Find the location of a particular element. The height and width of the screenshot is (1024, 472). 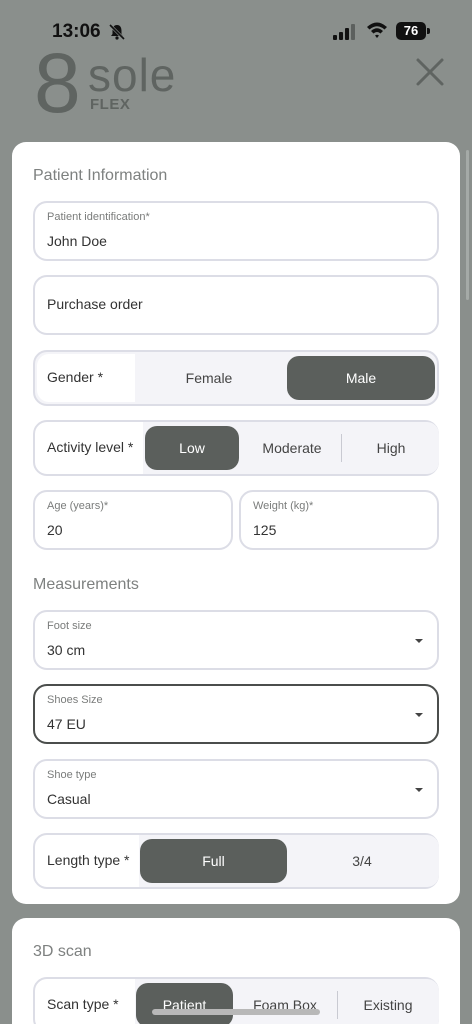

patient-identification-value: John Doe is located at coordinates (77, 241).